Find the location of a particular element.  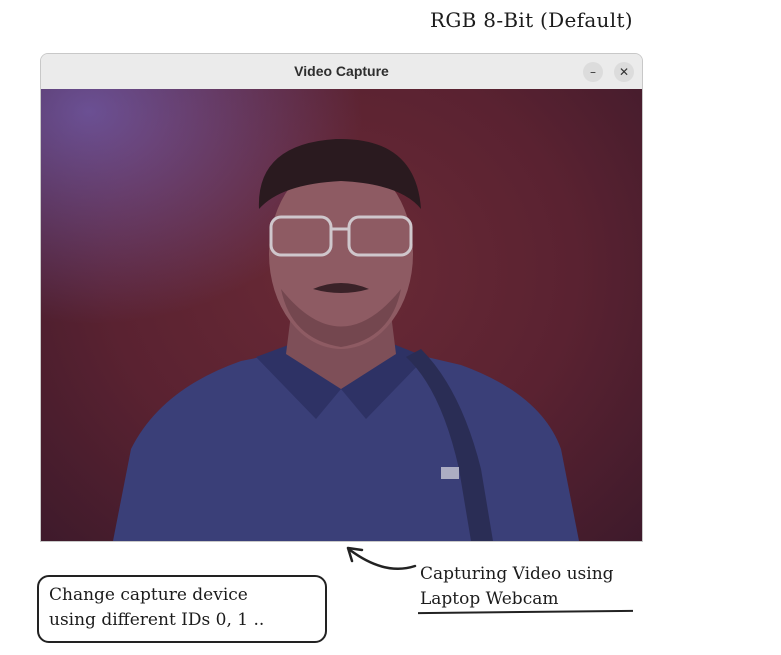

annotation-capturing-webcam: Capturing Video using Laptop Webcam is located at coordinates (517, 587).